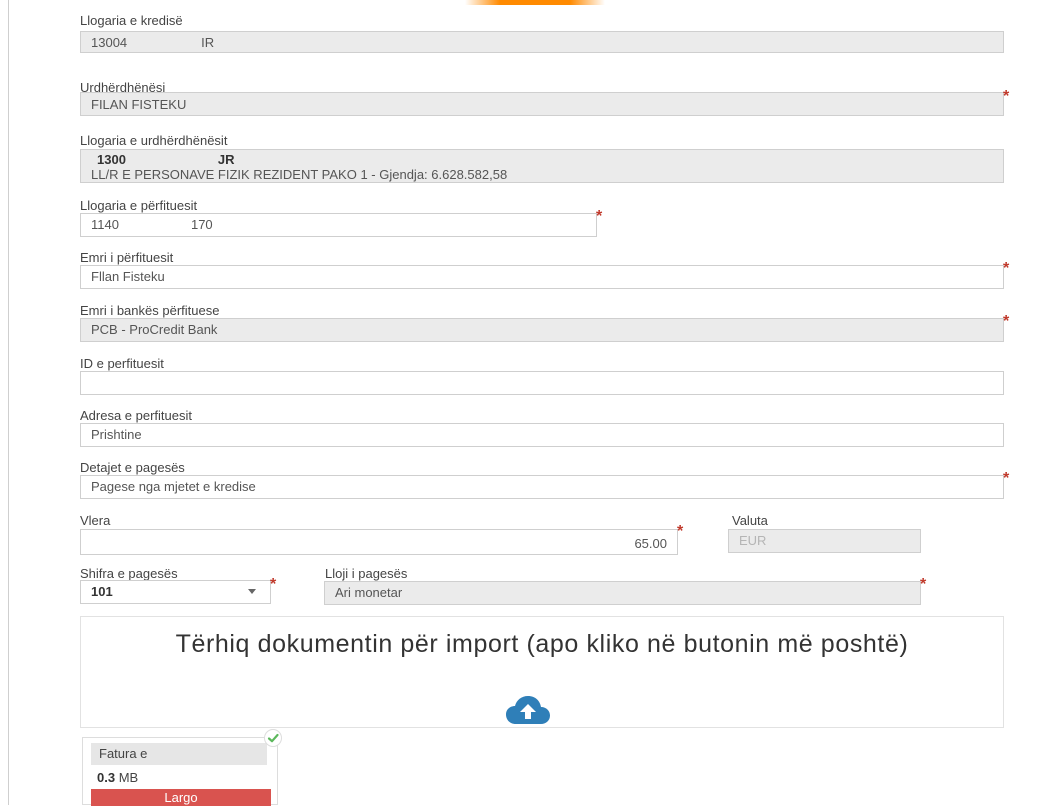 The image size is (1063, 806). What do you see at coordinates (369, 592) in the screenshot?
I see `payment-type-value: Ari monetar` at bounding box center [369, 592].